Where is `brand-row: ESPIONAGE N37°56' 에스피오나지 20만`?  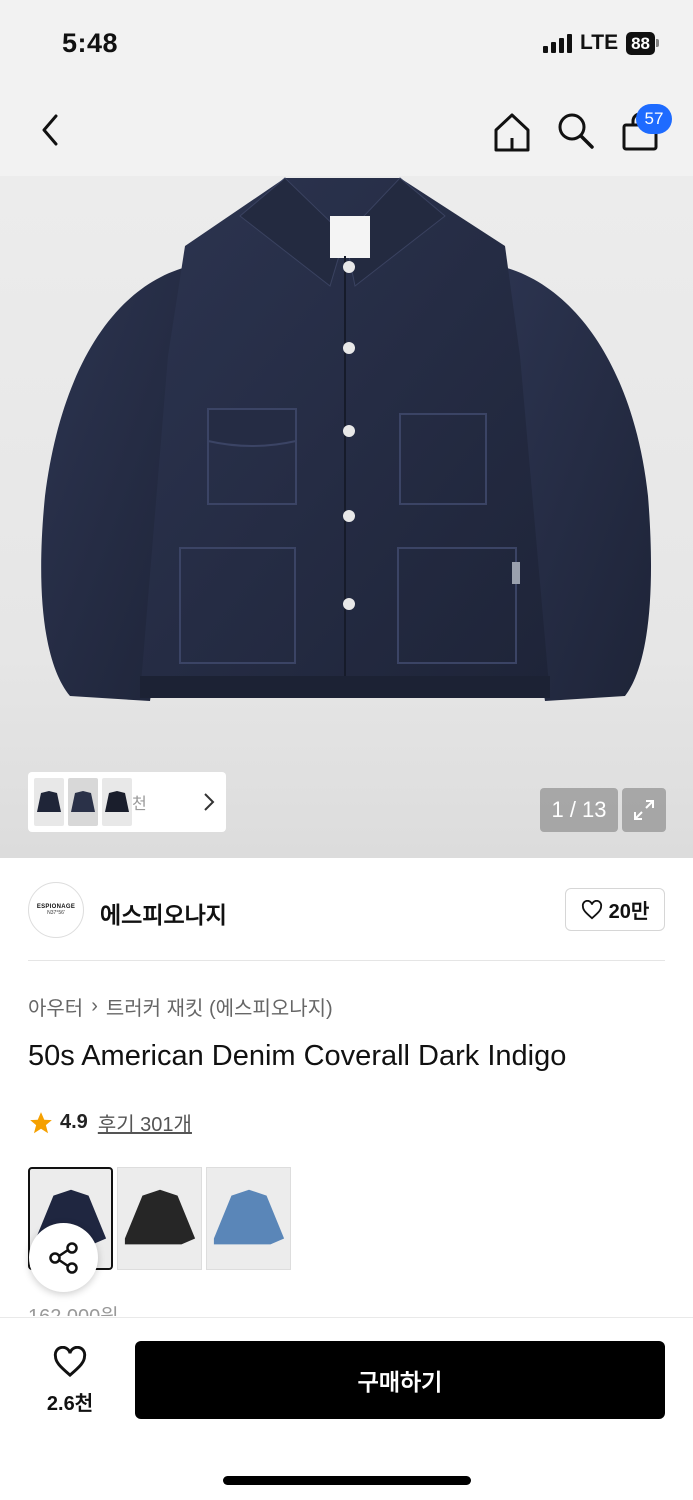
brand-row: ESPIONAGE N37°56' 에스피오나지 20만 is located at coordinates (346, 910).